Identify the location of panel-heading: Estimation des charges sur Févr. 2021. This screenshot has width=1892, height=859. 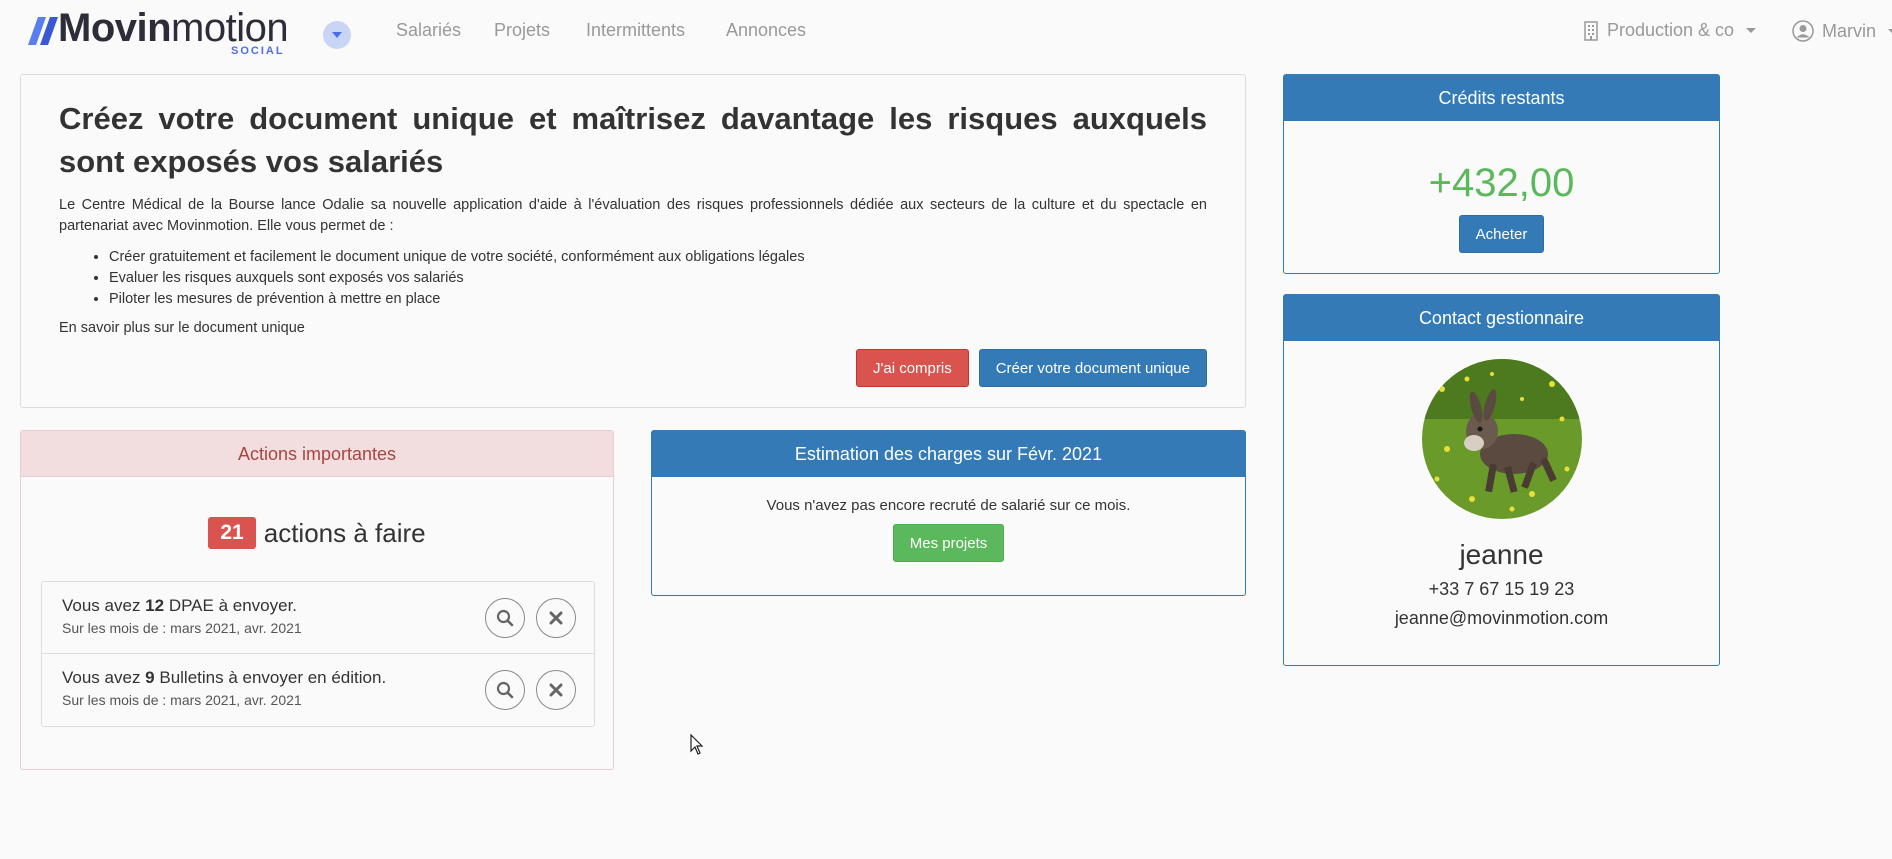
(948, 454).